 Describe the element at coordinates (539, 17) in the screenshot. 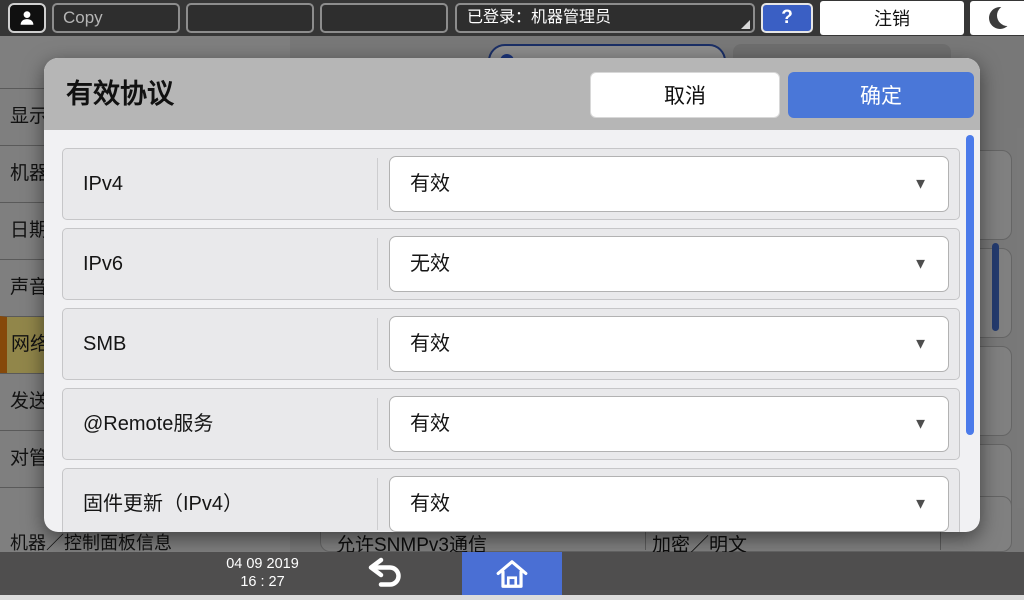

I see `login-status-text: 已登录：机器管理员` at that location.